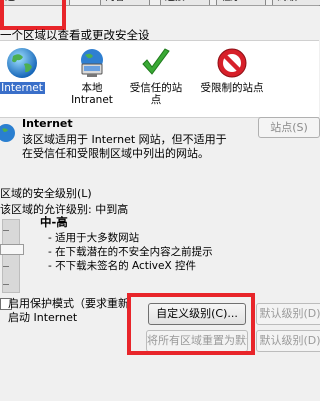 The image size is (320, 401). What do you see at coordinates (54, 222) in the screenshot?
I see `security-level-name: 中-高` at bounding box center [54, 222].